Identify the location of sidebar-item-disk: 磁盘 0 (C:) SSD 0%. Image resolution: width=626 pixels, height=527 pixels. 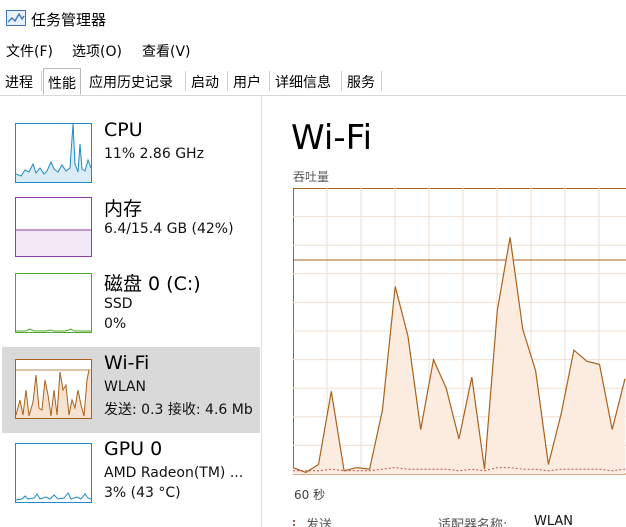
(131, 307).